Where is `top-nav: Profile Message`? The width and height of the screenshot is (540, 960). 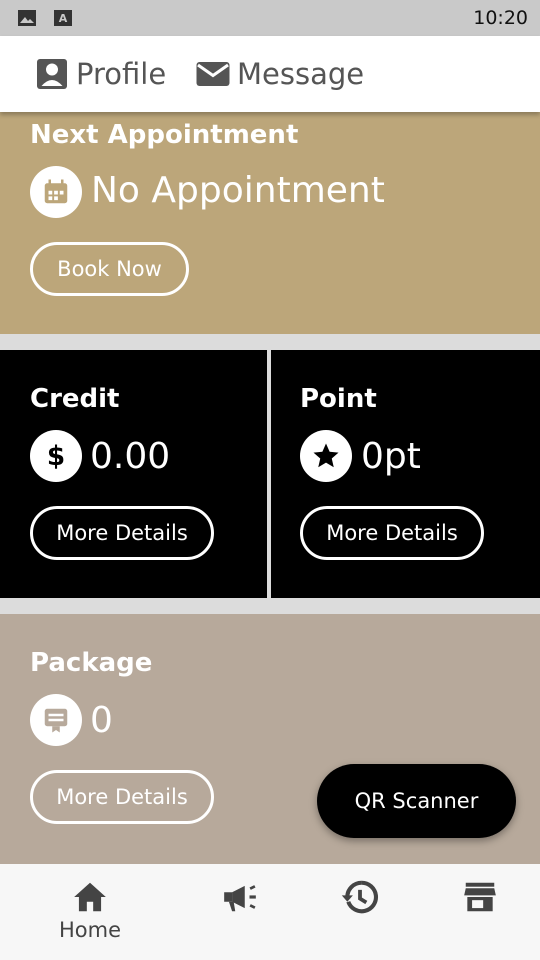 top-nav: Profile Message is located at coordinates (270, 74).